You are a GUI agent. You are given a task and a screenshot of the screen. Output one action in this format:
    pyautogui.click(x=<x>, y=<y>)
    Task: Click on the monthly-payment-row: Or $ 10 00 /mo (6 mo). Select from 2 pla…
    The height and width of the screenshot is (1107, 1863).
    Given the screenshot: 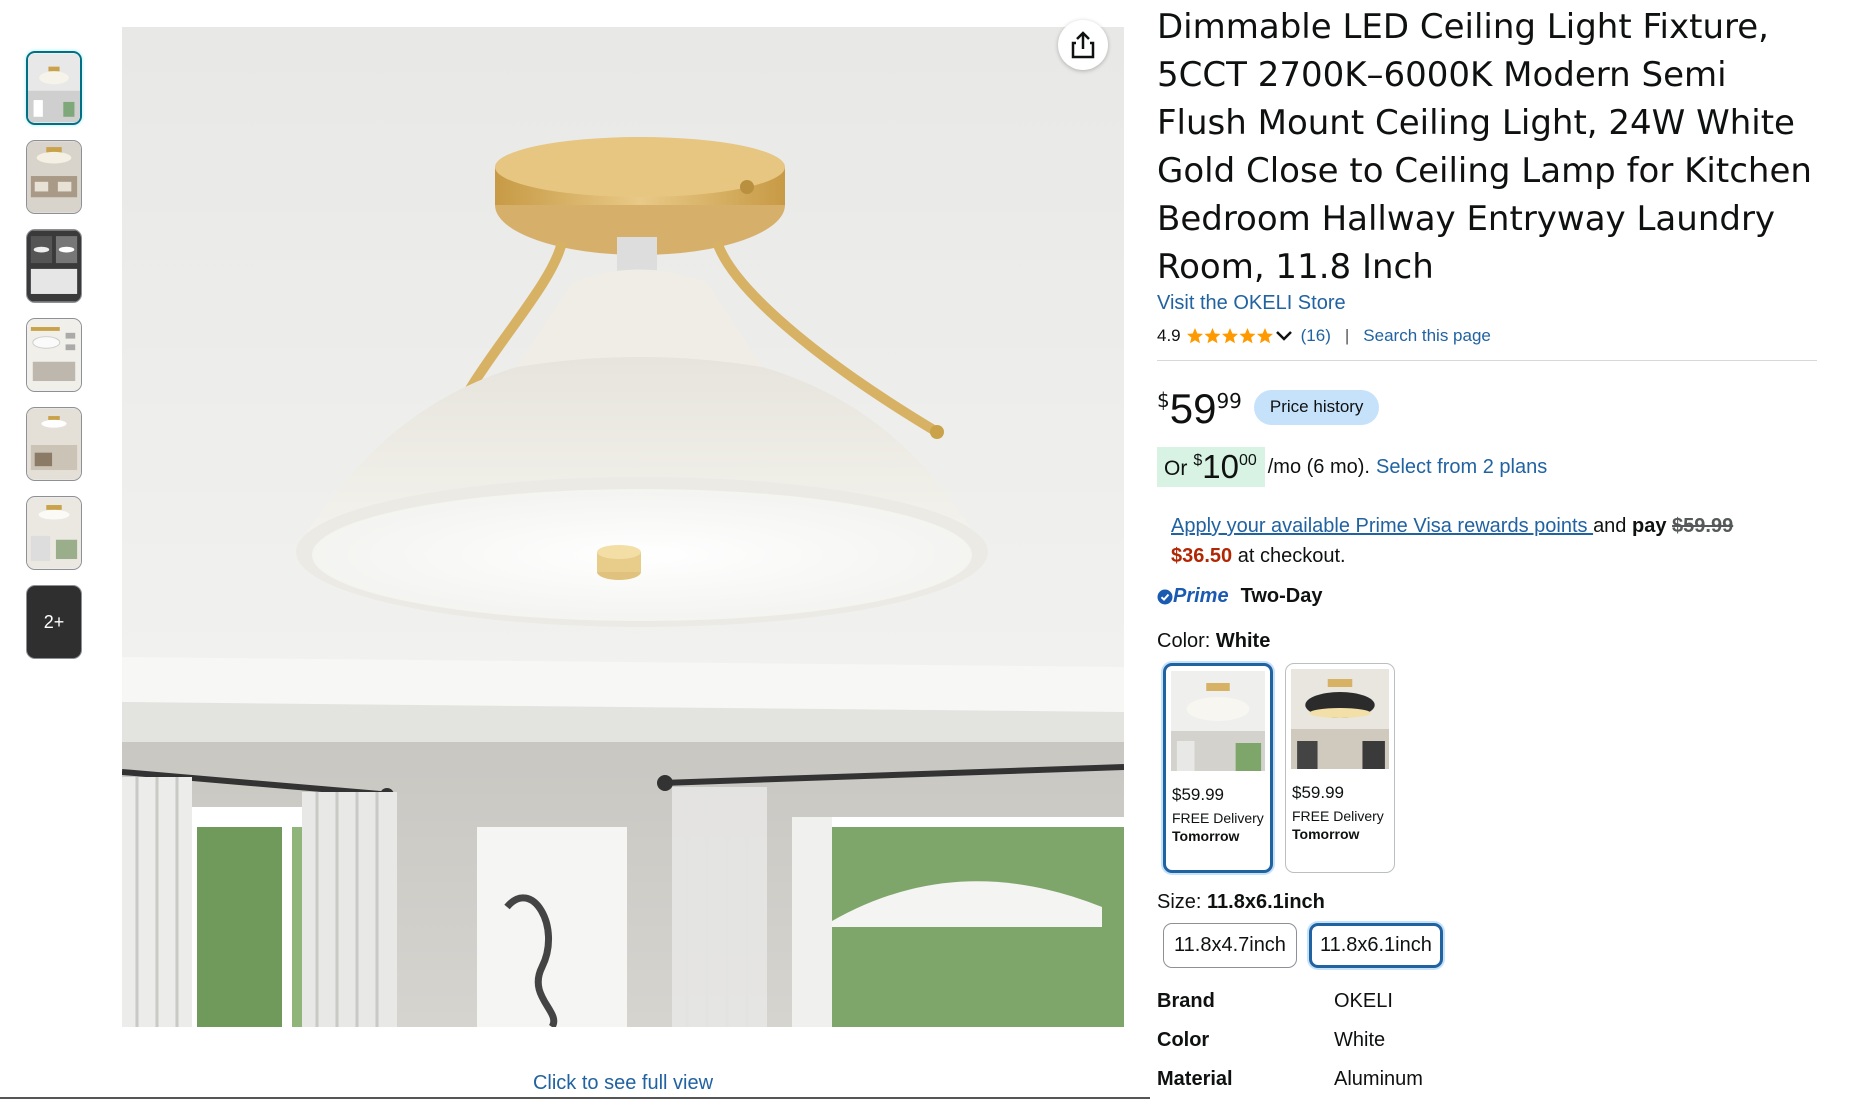 What is the action you would take?
    pyautogui.click(x=1487, y=467)
    